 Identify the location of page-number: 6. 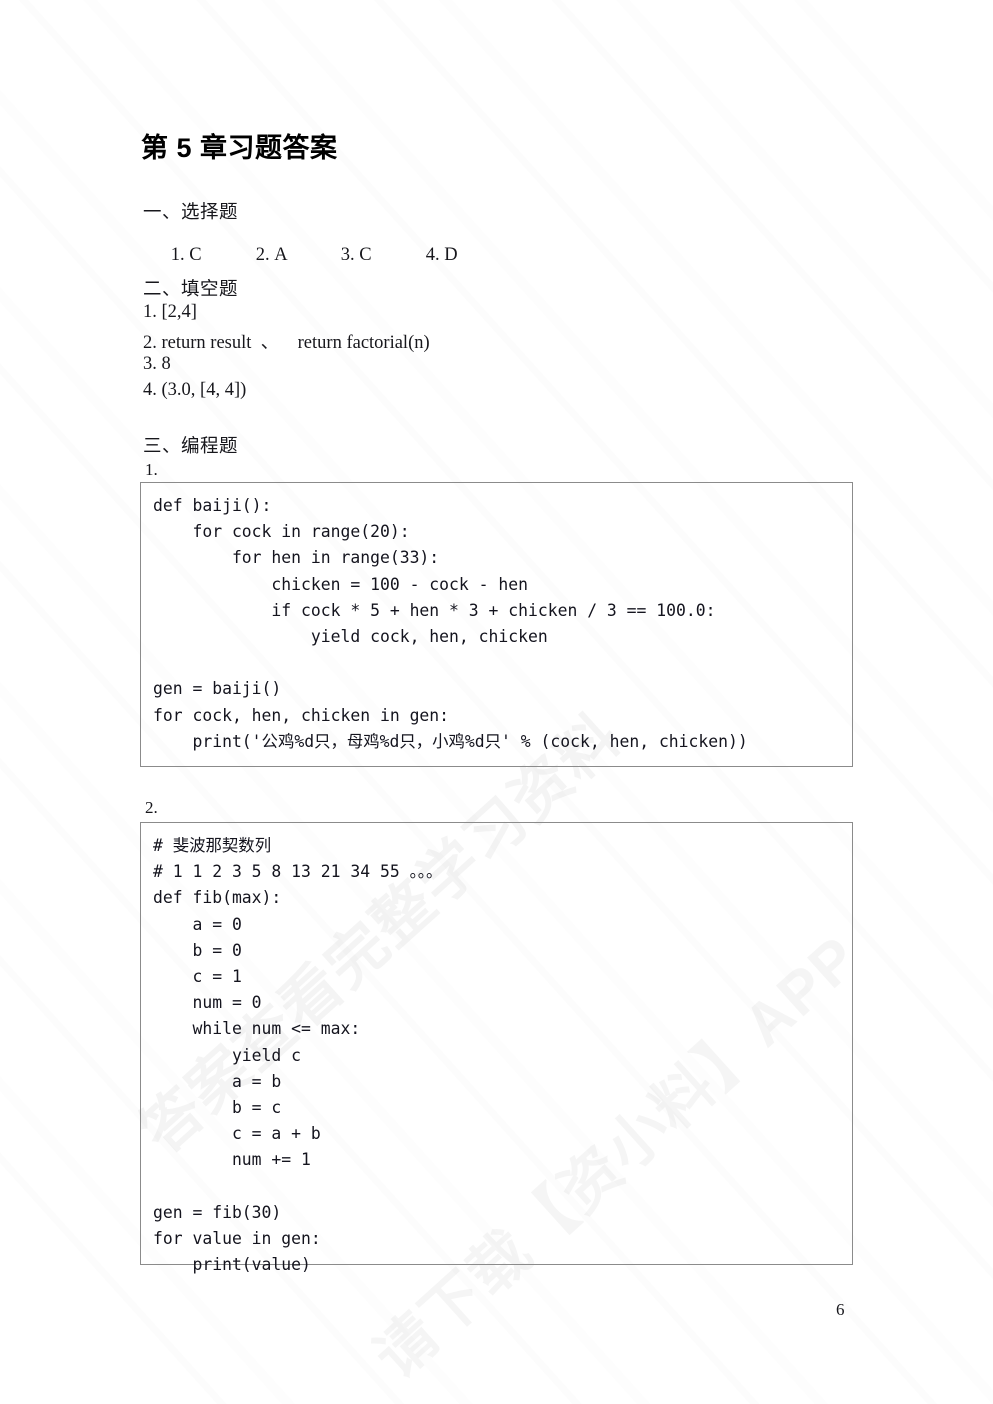
(840, 1309).